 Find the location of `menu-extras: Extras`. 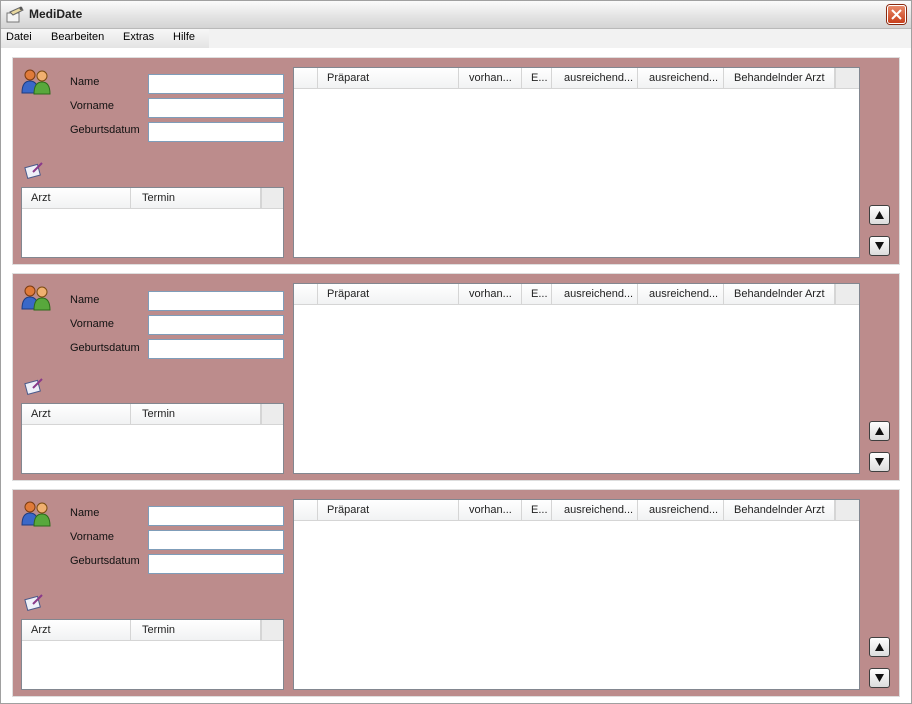

menu-extras: Extras is located at coordinates (138, 37).